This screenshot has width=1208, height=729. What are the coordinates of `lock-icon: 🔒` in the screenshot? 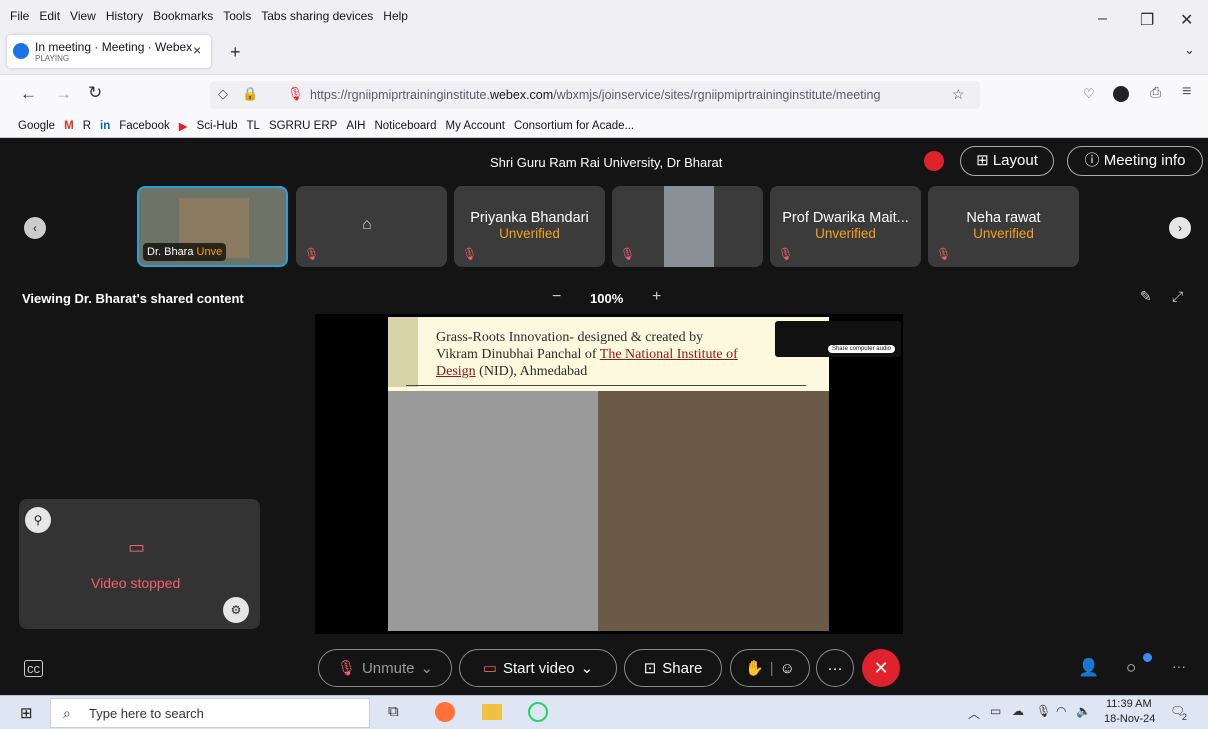 It's located at (250, 94).